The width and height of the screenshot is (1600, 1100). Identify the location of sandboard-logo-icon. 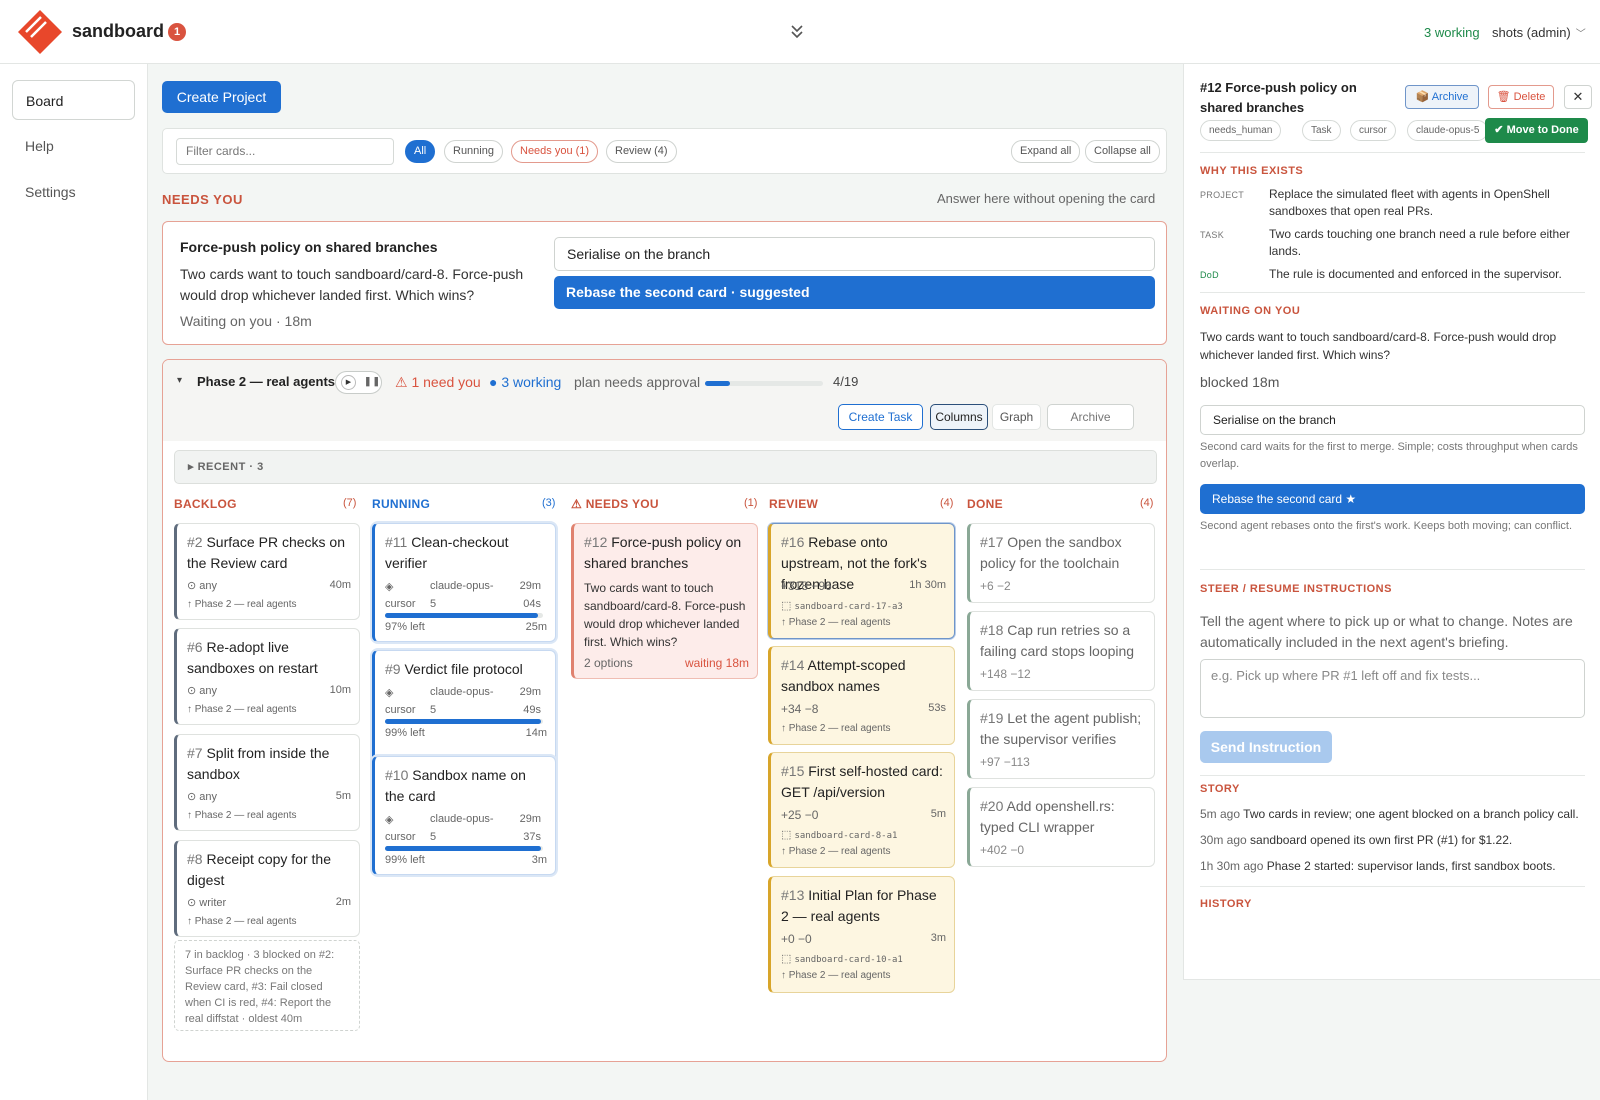
(40, 32).